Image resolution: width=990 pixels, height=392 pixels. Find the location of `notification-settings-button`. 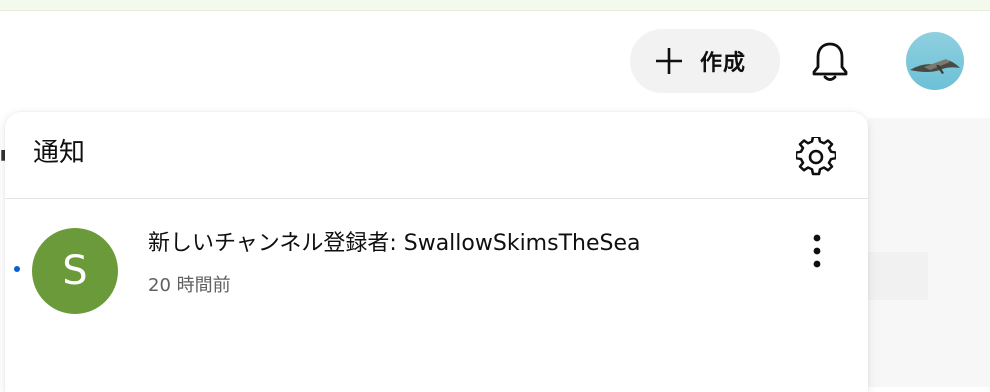

notification-settings-button is located at coordinates (816, 157).